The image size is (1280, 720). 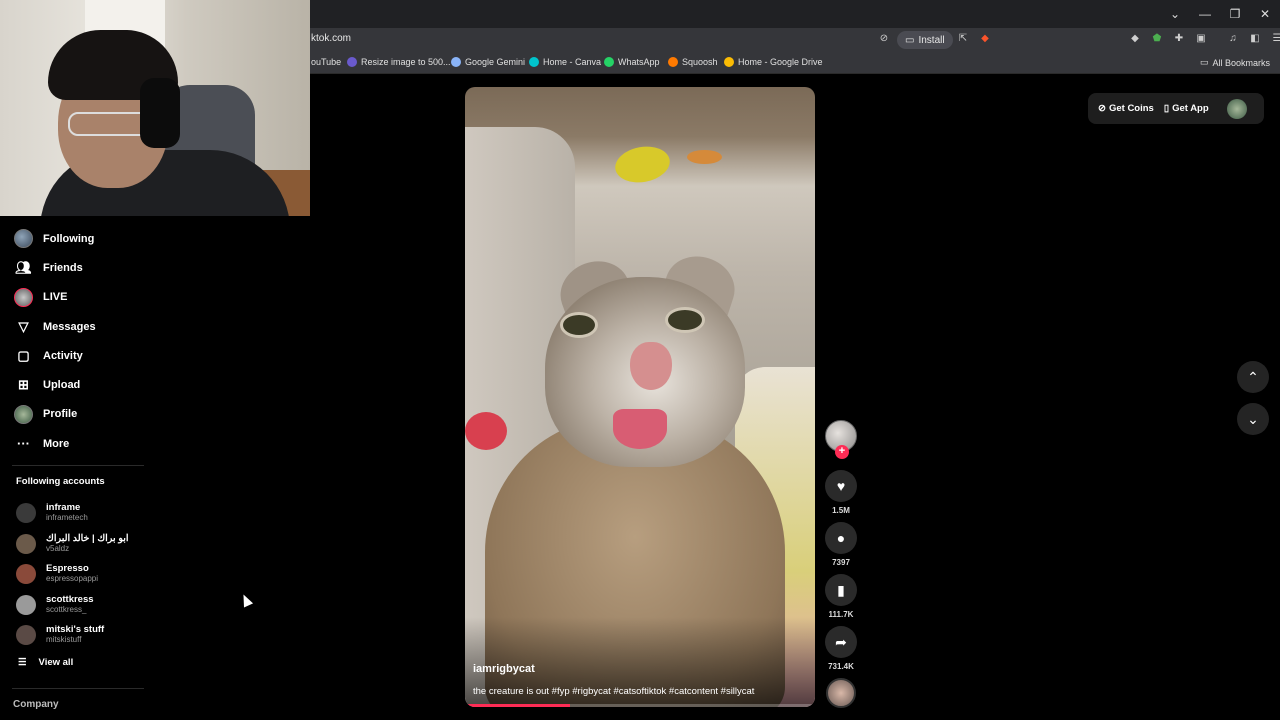 What do you see at coordinates (488, 62) in the screenshot?
I see `bookmark-google-gemini: Google Gemini` at bounding box center [488, 62].